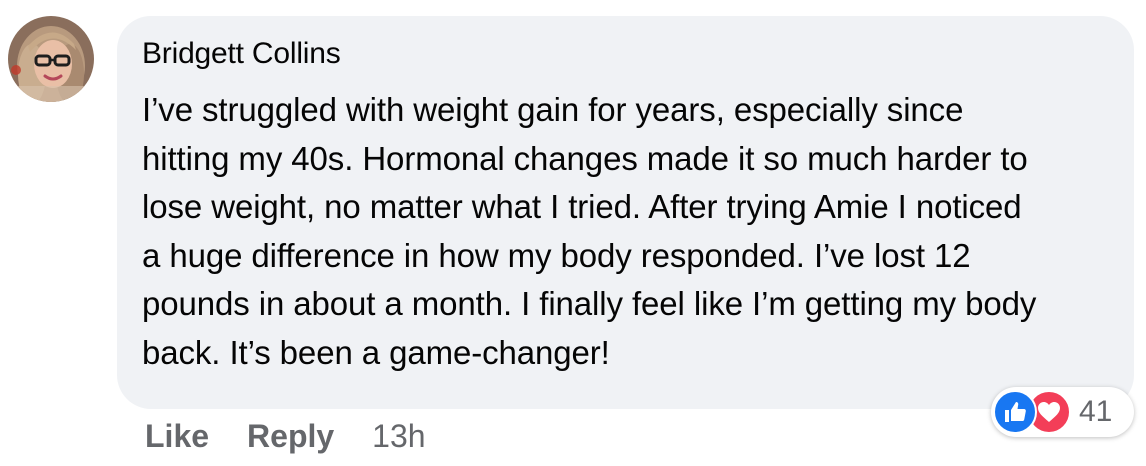  Describe the element at coordinates (290, 436) in the screenshot. I see `reply-button: Reply` at that location.